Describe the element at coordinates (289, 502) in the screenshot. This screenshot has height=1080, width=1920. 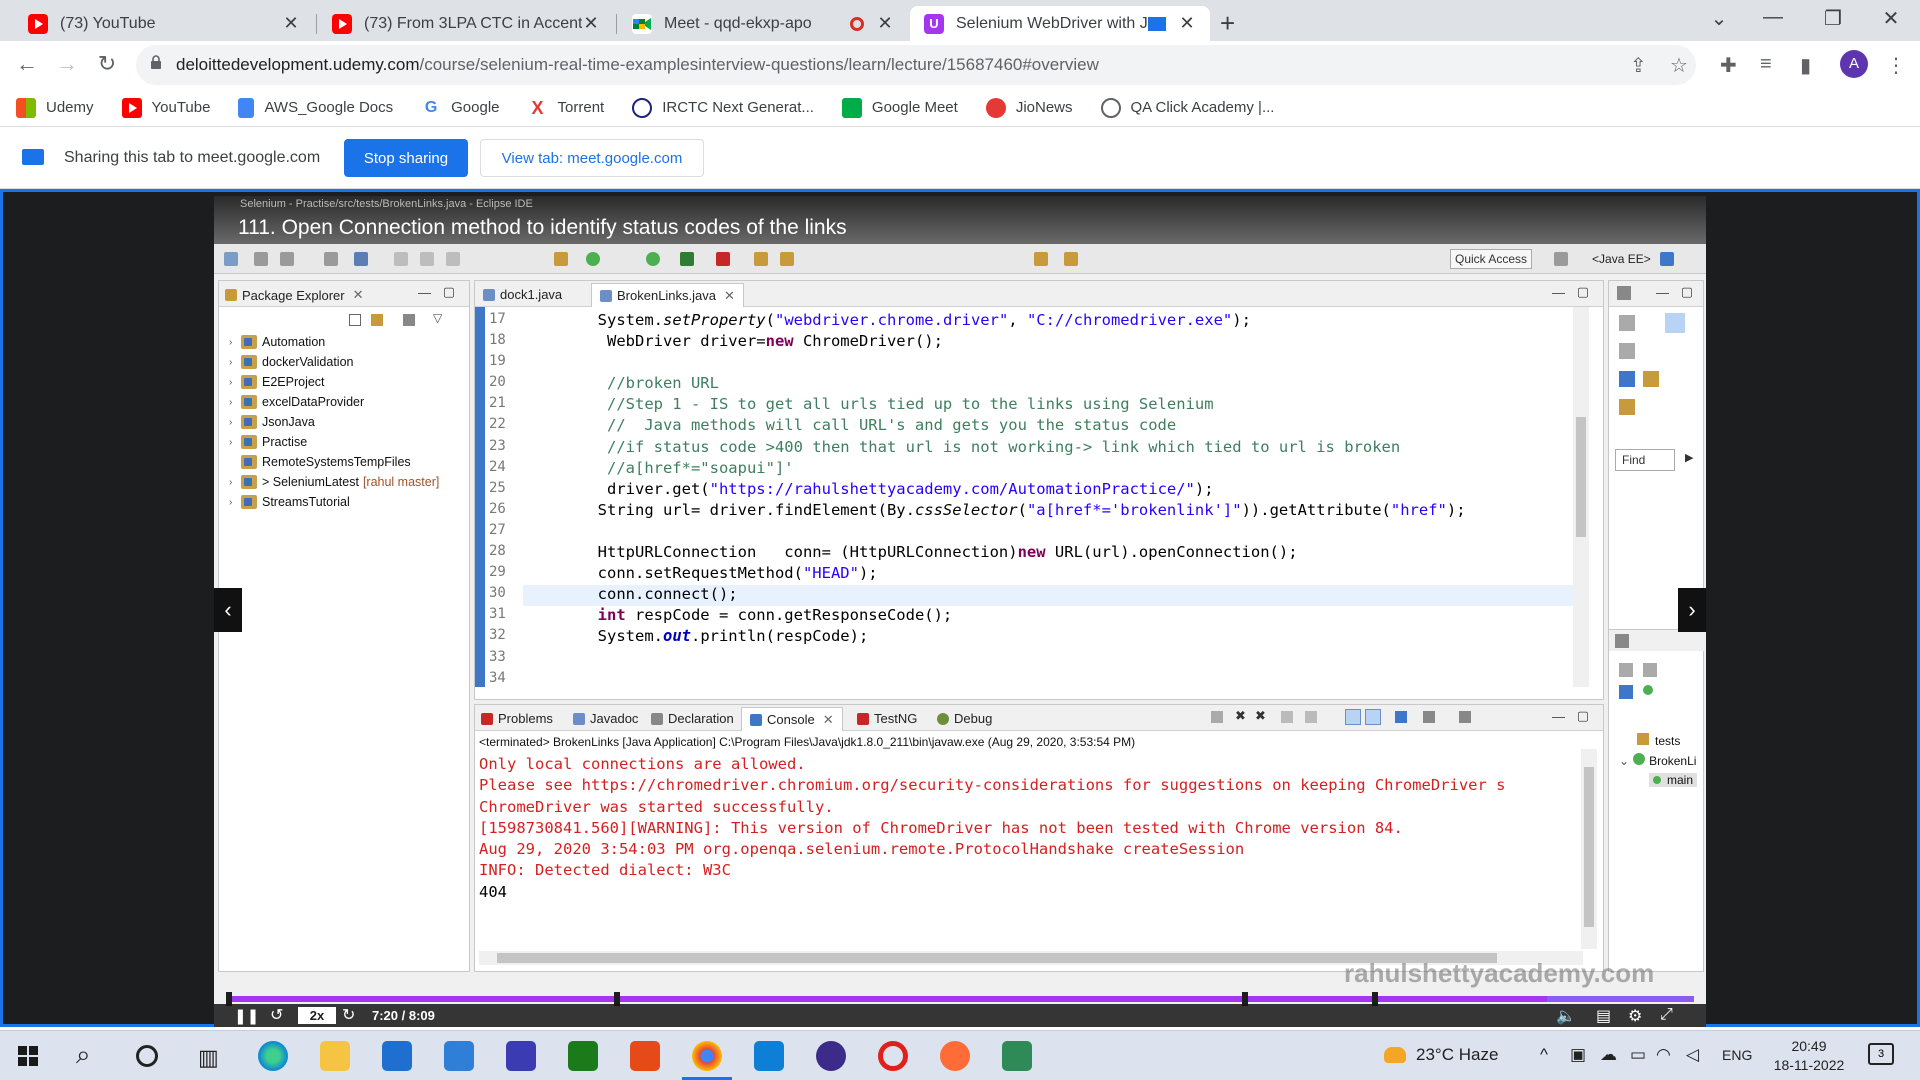
I see `tree-item: › StreamsTutorial` at that location.